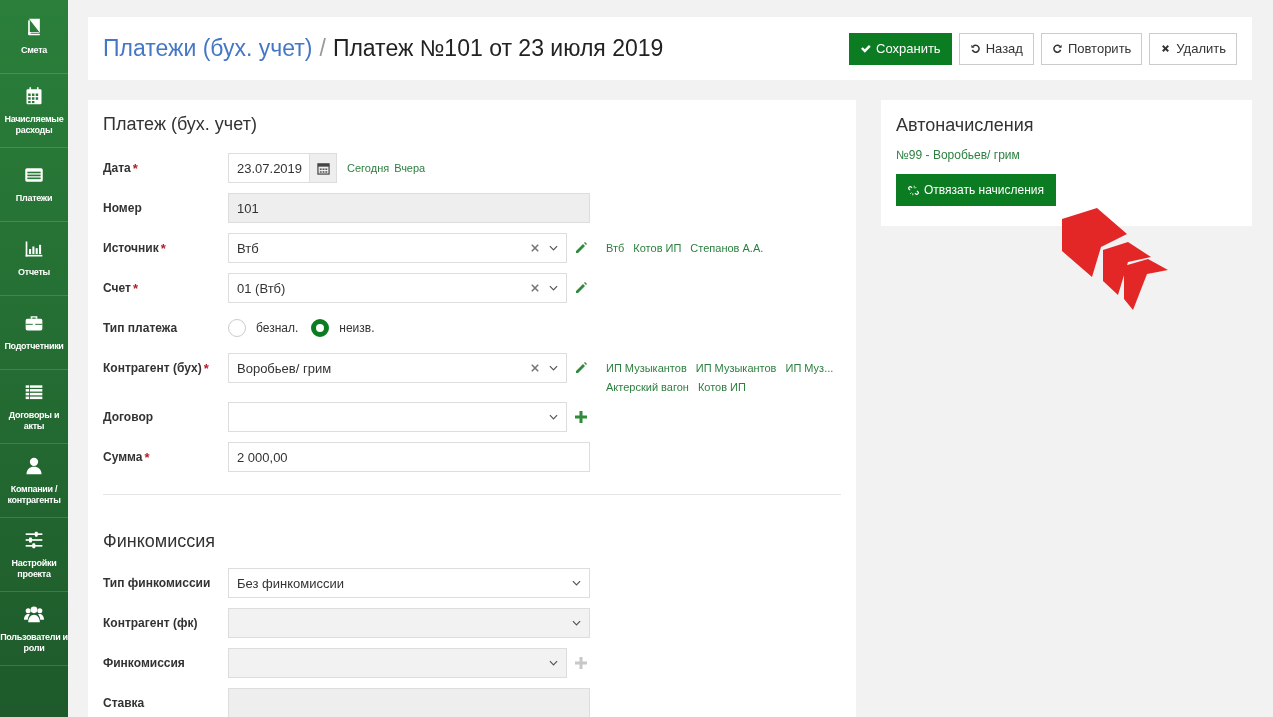 The height and width of the screenshot is (717, 1273). What do you see at coordinates (34, 249) in the screenshot?
I see `bar-chart-icon` at bounding box center [34, 249].